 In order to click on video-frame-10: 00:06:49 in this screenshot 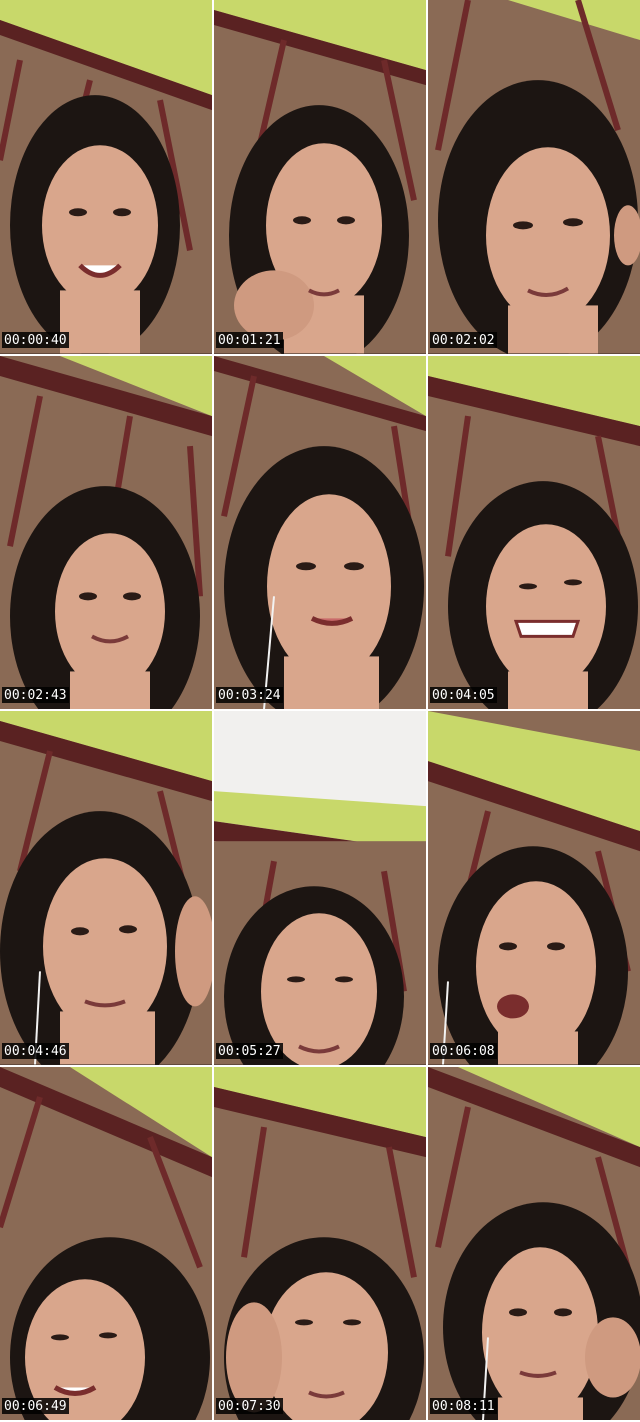, I will do `click(106, 1243)`.